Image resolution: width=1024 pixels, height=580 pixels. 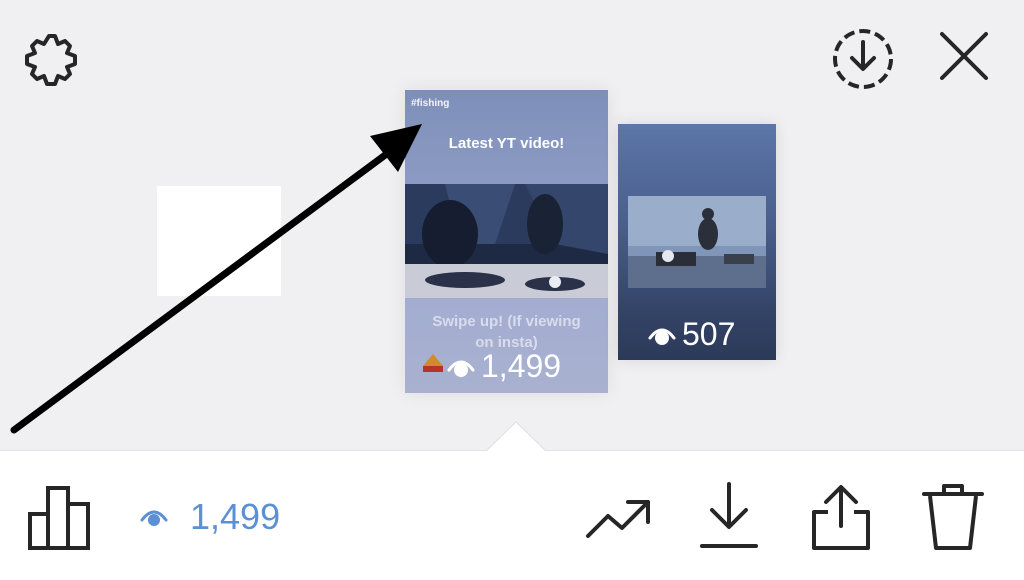 I want to click on save-story-button, so click(x=863, y=59).